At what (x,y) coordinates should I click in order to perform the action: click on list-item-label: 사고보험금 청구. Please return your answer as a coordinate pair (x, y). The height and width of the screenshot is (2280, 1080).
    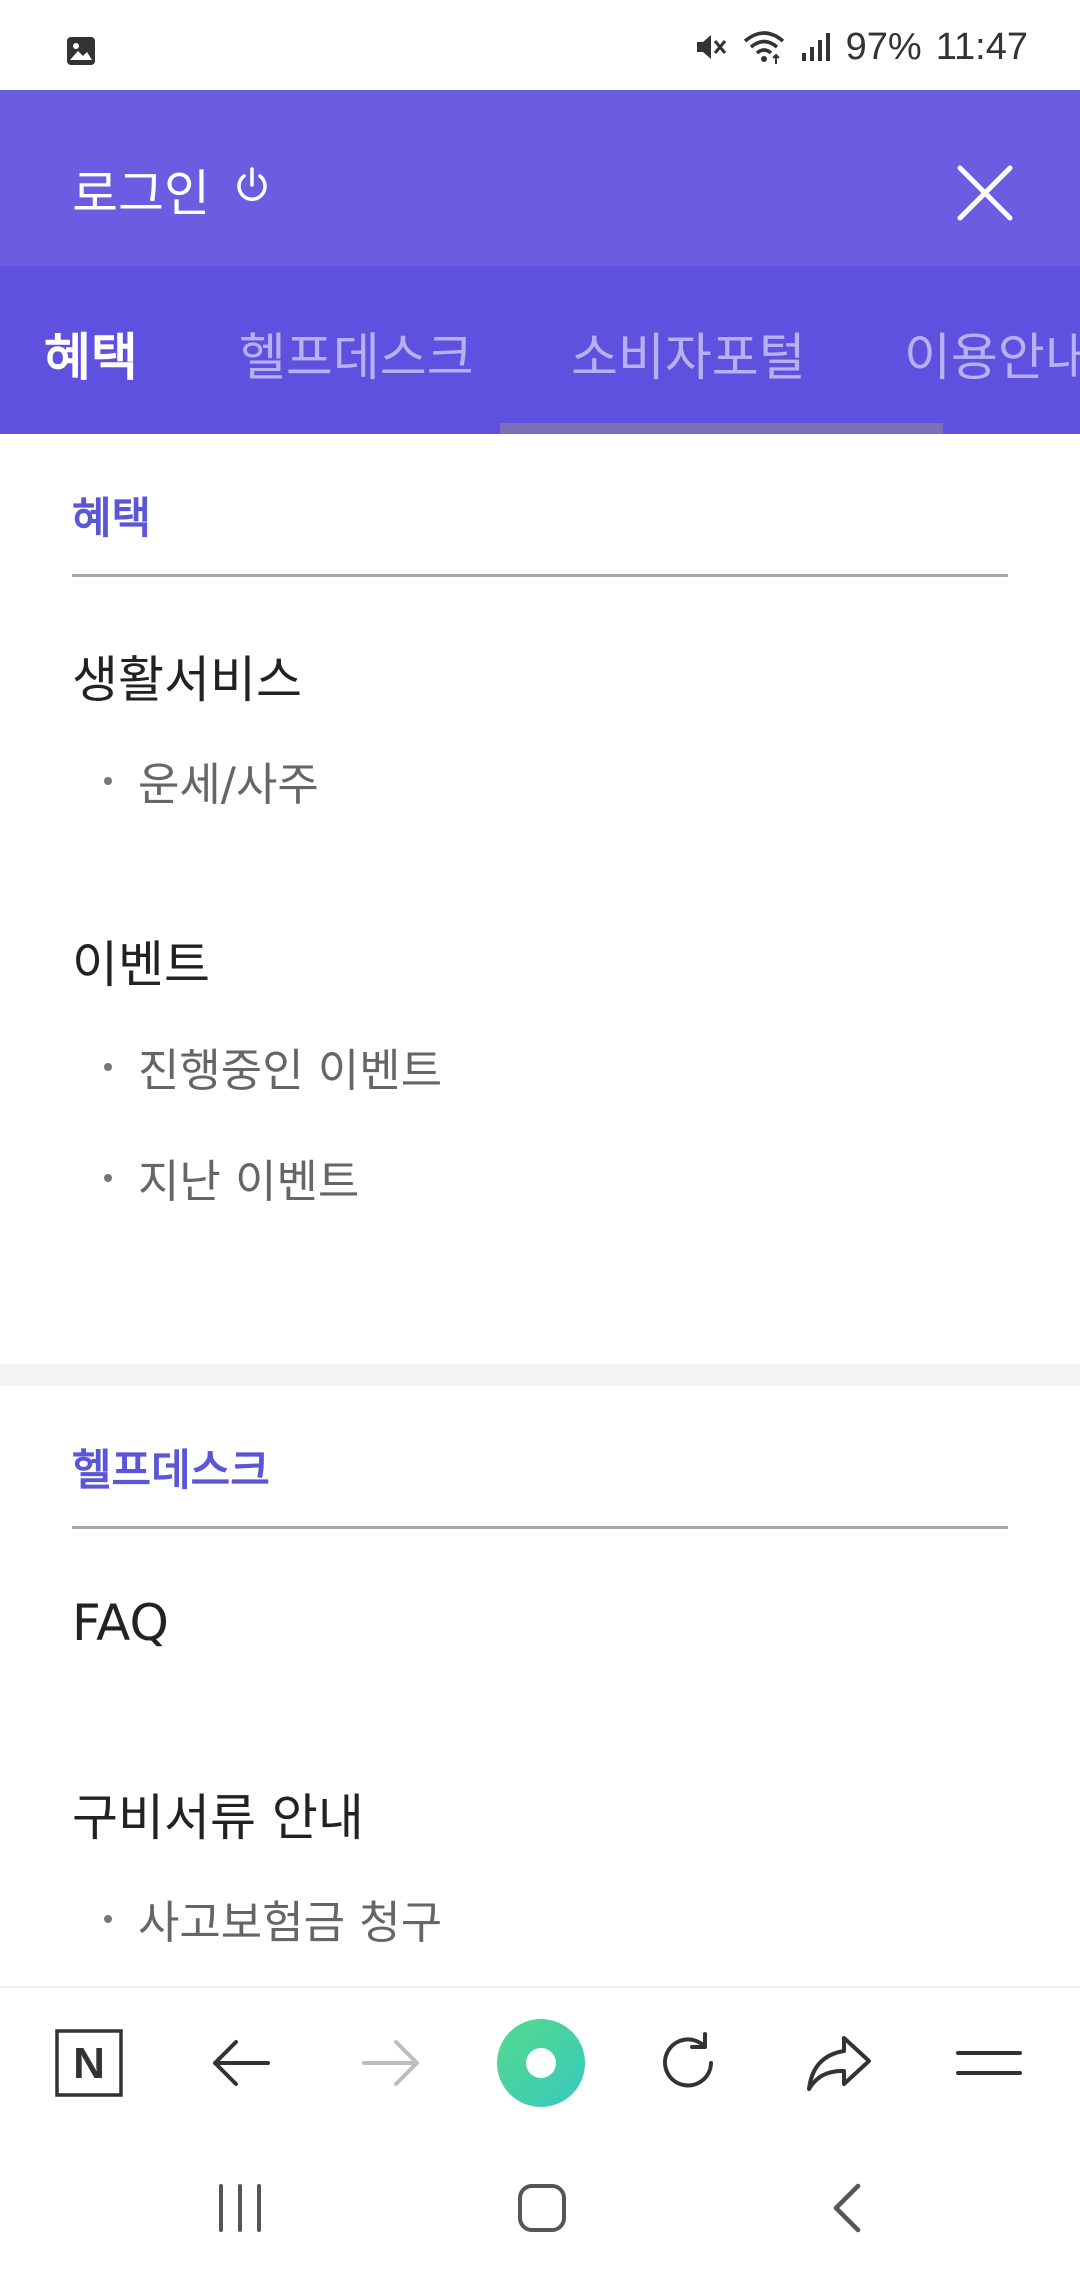
    Looking at the image, I should click on (290, 1922).